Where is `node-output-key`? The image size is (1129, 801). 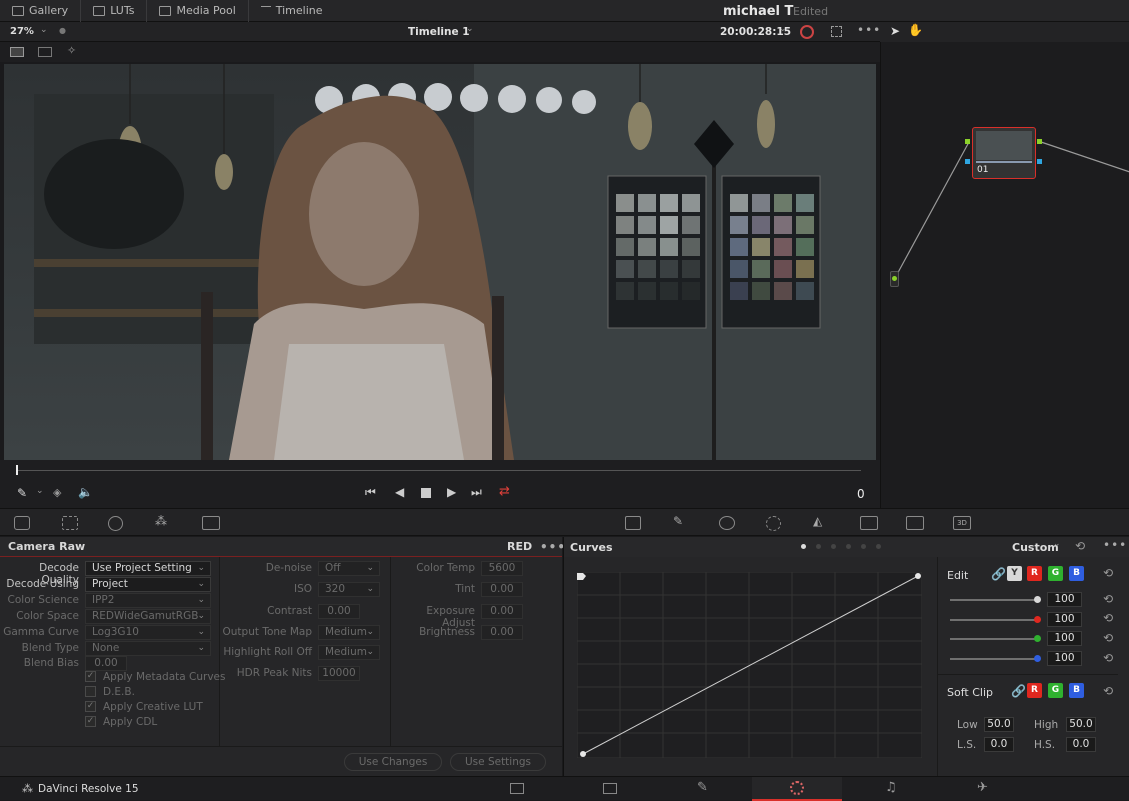
node-output-key is located at coordinates (1039, 161).